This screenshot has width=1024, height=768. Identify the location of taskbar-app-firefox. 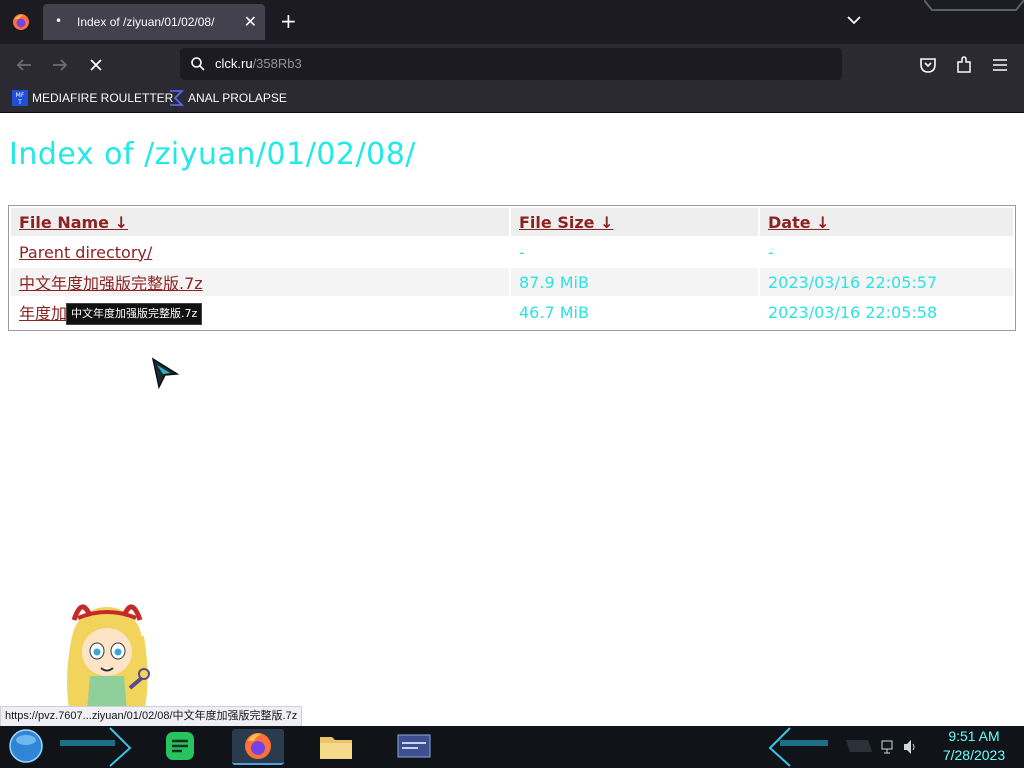
(258, 747).